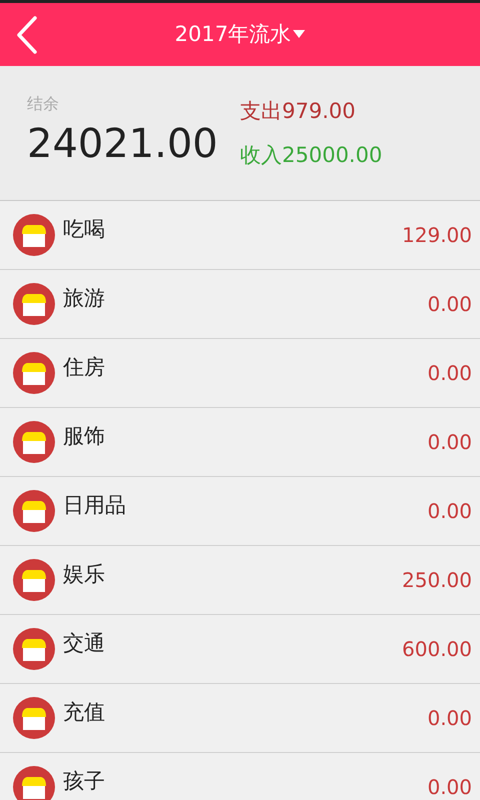 This screenshot has height=800, width=480. What do you see at coordinates (84, 229) in the screenshot?
I see `category-name: 吃喝` at bounding box center [84, 229].